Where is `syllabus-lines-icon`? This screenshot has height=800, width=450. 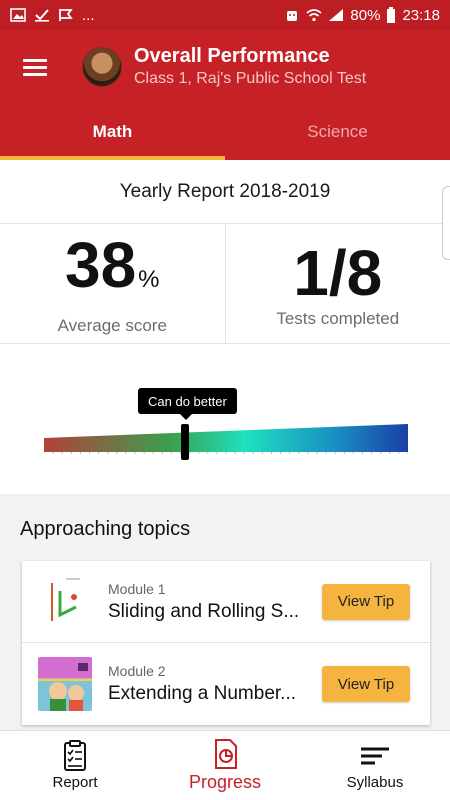
syllabus-lines-icon is located at coordinates (375, 756).